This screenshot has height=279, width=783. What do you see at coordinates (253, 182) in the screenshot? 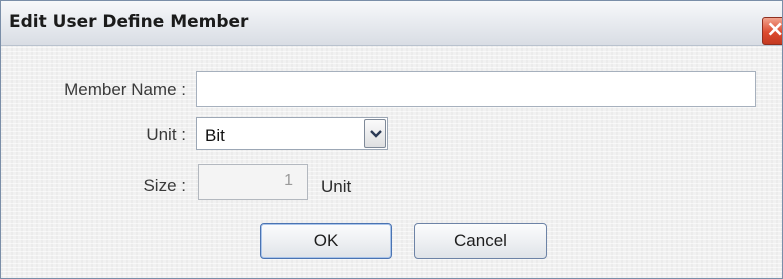
I see `size-input: 1` at bounding box center [253, 182].